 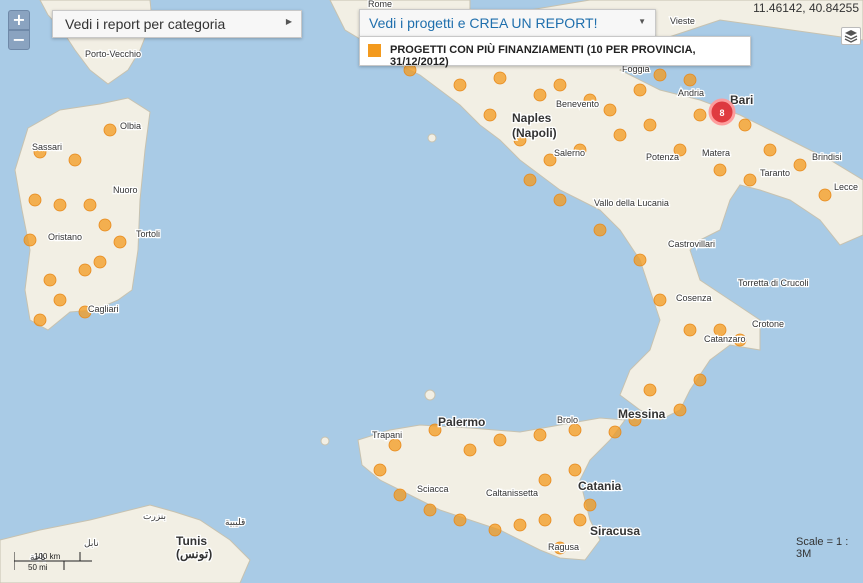 I want to click on scale-bar: 100 km 50 mi, so click(x=53, y=562).